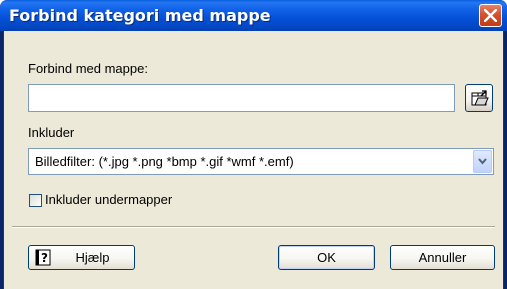  Describe the element at coordinates (88, 68) in the screenshot. I see `folder-label: Forbind med mappe:` at that location.